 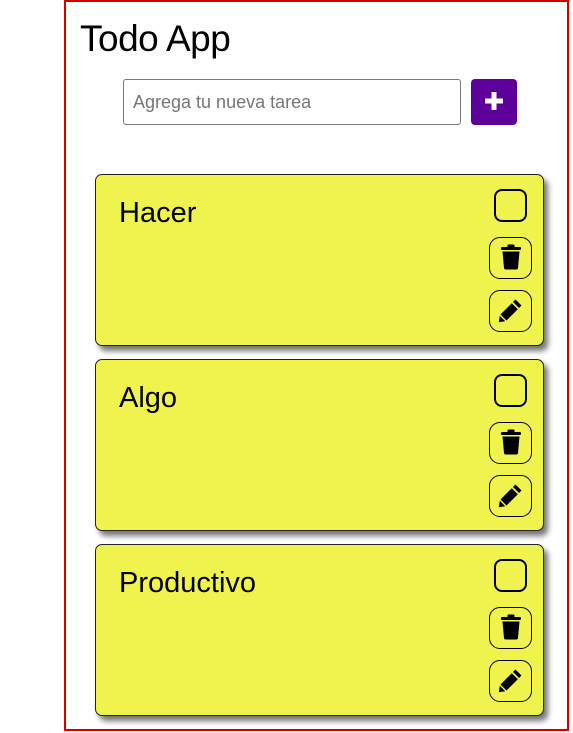 What do you see at coordinates (155, 38) in the screenshot?
I see `app-title: Todo App` at bounding box center [155, 38].